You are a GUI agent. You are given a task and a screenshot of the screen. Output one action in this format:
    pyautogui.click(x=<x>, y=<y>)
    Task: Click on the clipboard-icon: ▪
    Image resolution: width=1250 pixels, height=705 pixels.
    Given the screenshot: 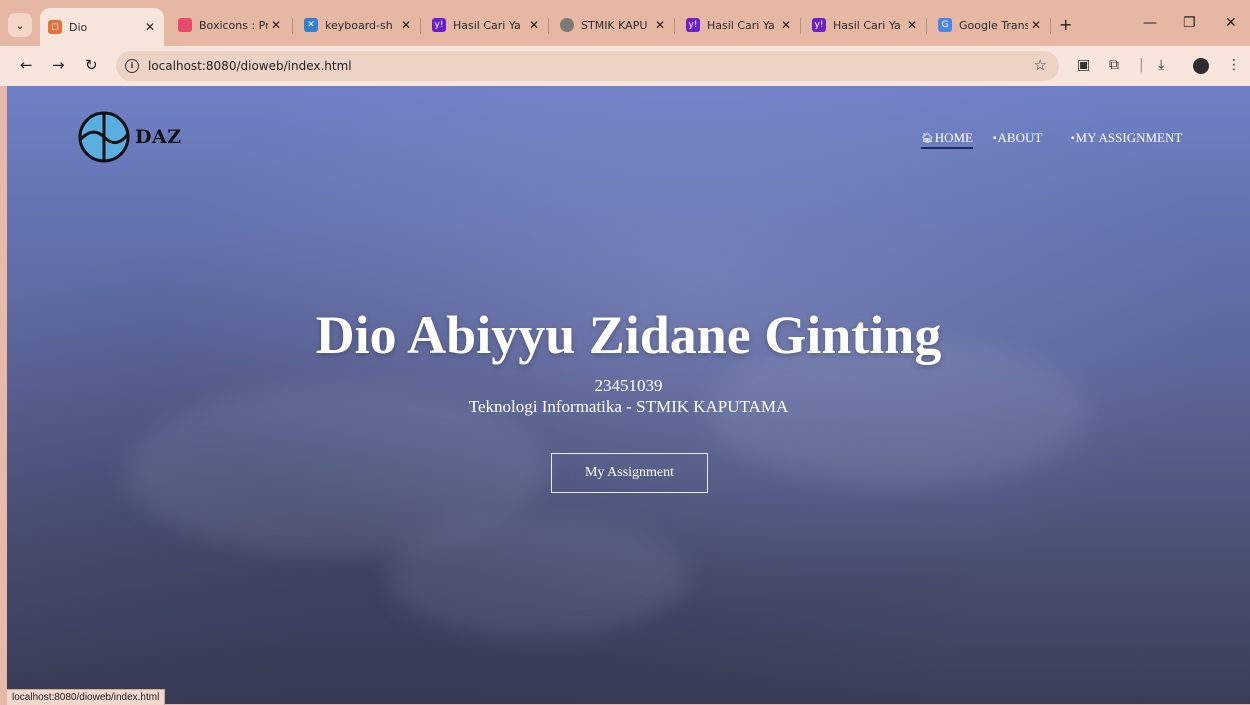 What is the action you would take?
    pyautogui.click(x=1073, y=138)
    